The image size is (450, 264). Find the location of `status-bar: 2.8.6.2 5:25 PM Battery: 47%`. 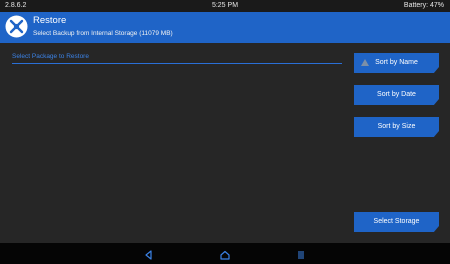

status-bar: 2.8.6.2 5:25 PM Battery: 47% is located at coordinates (225, 6).